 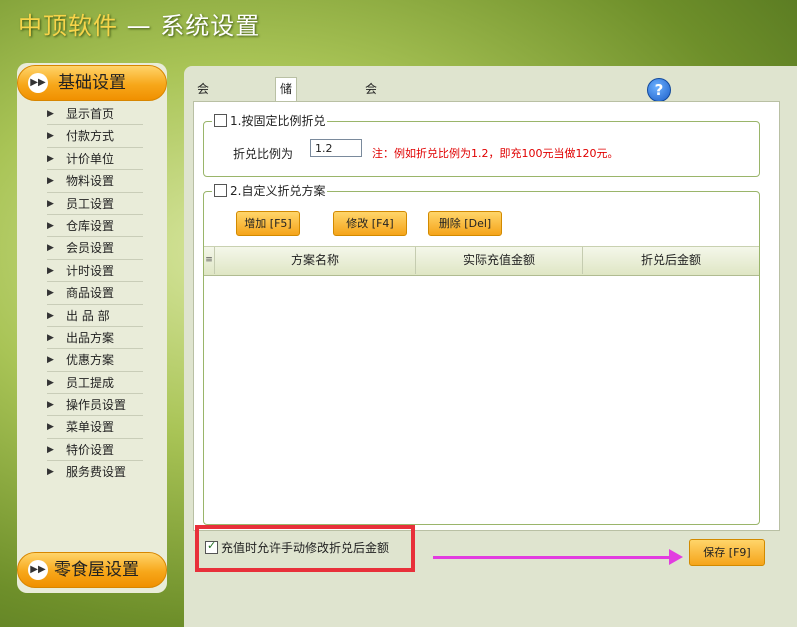 I want to click on custom-plan-title: 2.自定义折兑方案, so click(x=270, y=191).